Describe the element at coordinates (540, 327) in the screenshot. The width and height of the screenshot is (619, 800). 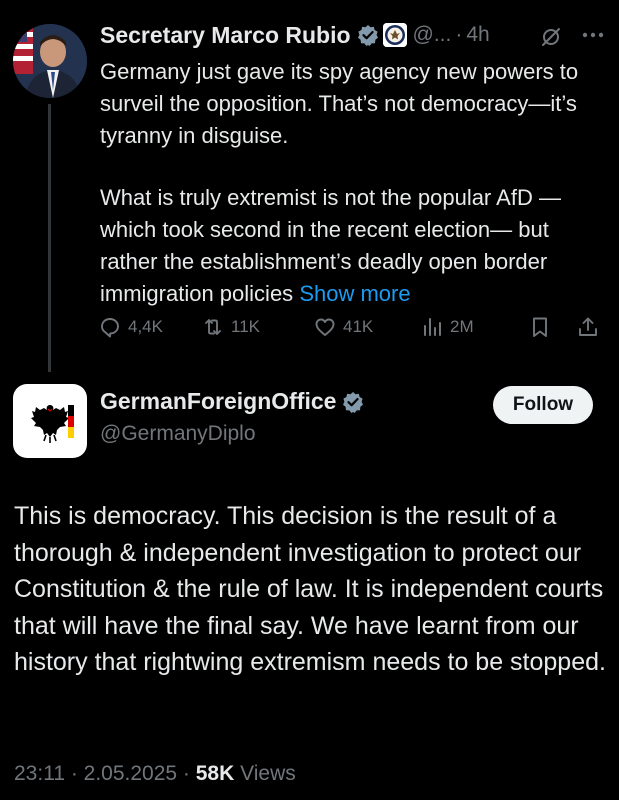
I see `bookmark-icon` at that location.